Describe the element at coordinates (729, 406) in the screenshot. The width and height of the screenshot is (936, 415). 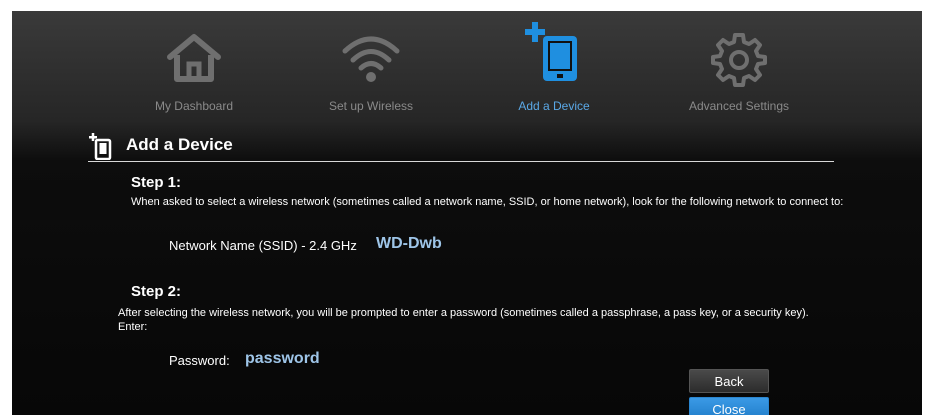
I see `close-button: Close` at that location.